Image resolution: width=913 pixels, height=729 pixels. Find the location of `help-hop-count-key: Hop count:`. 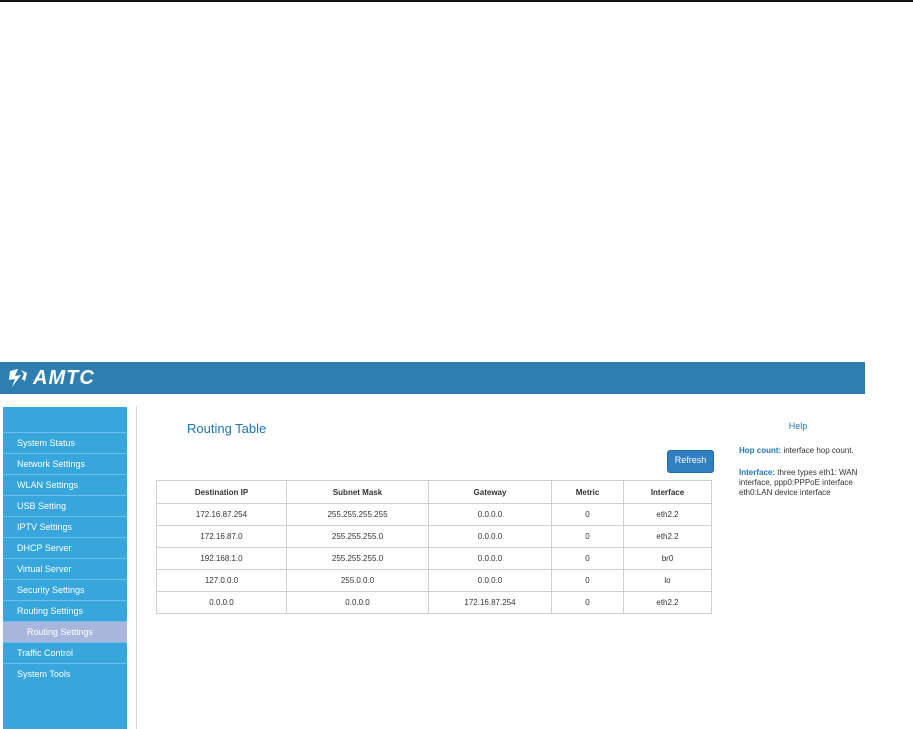

help-hop-count-key: Hop count: is located at coordinates (760, 450).